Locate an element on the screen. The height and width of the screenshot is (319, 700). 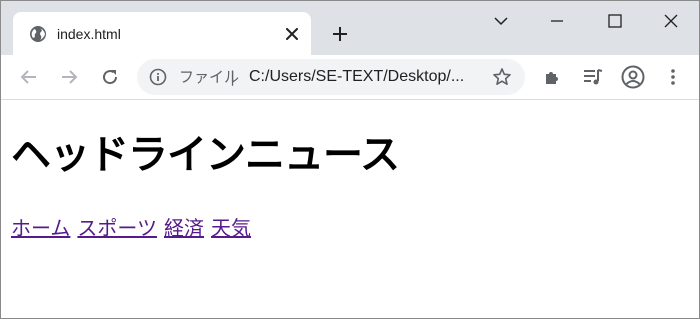
back-arrow-icon is located at coordinates (29, 77).